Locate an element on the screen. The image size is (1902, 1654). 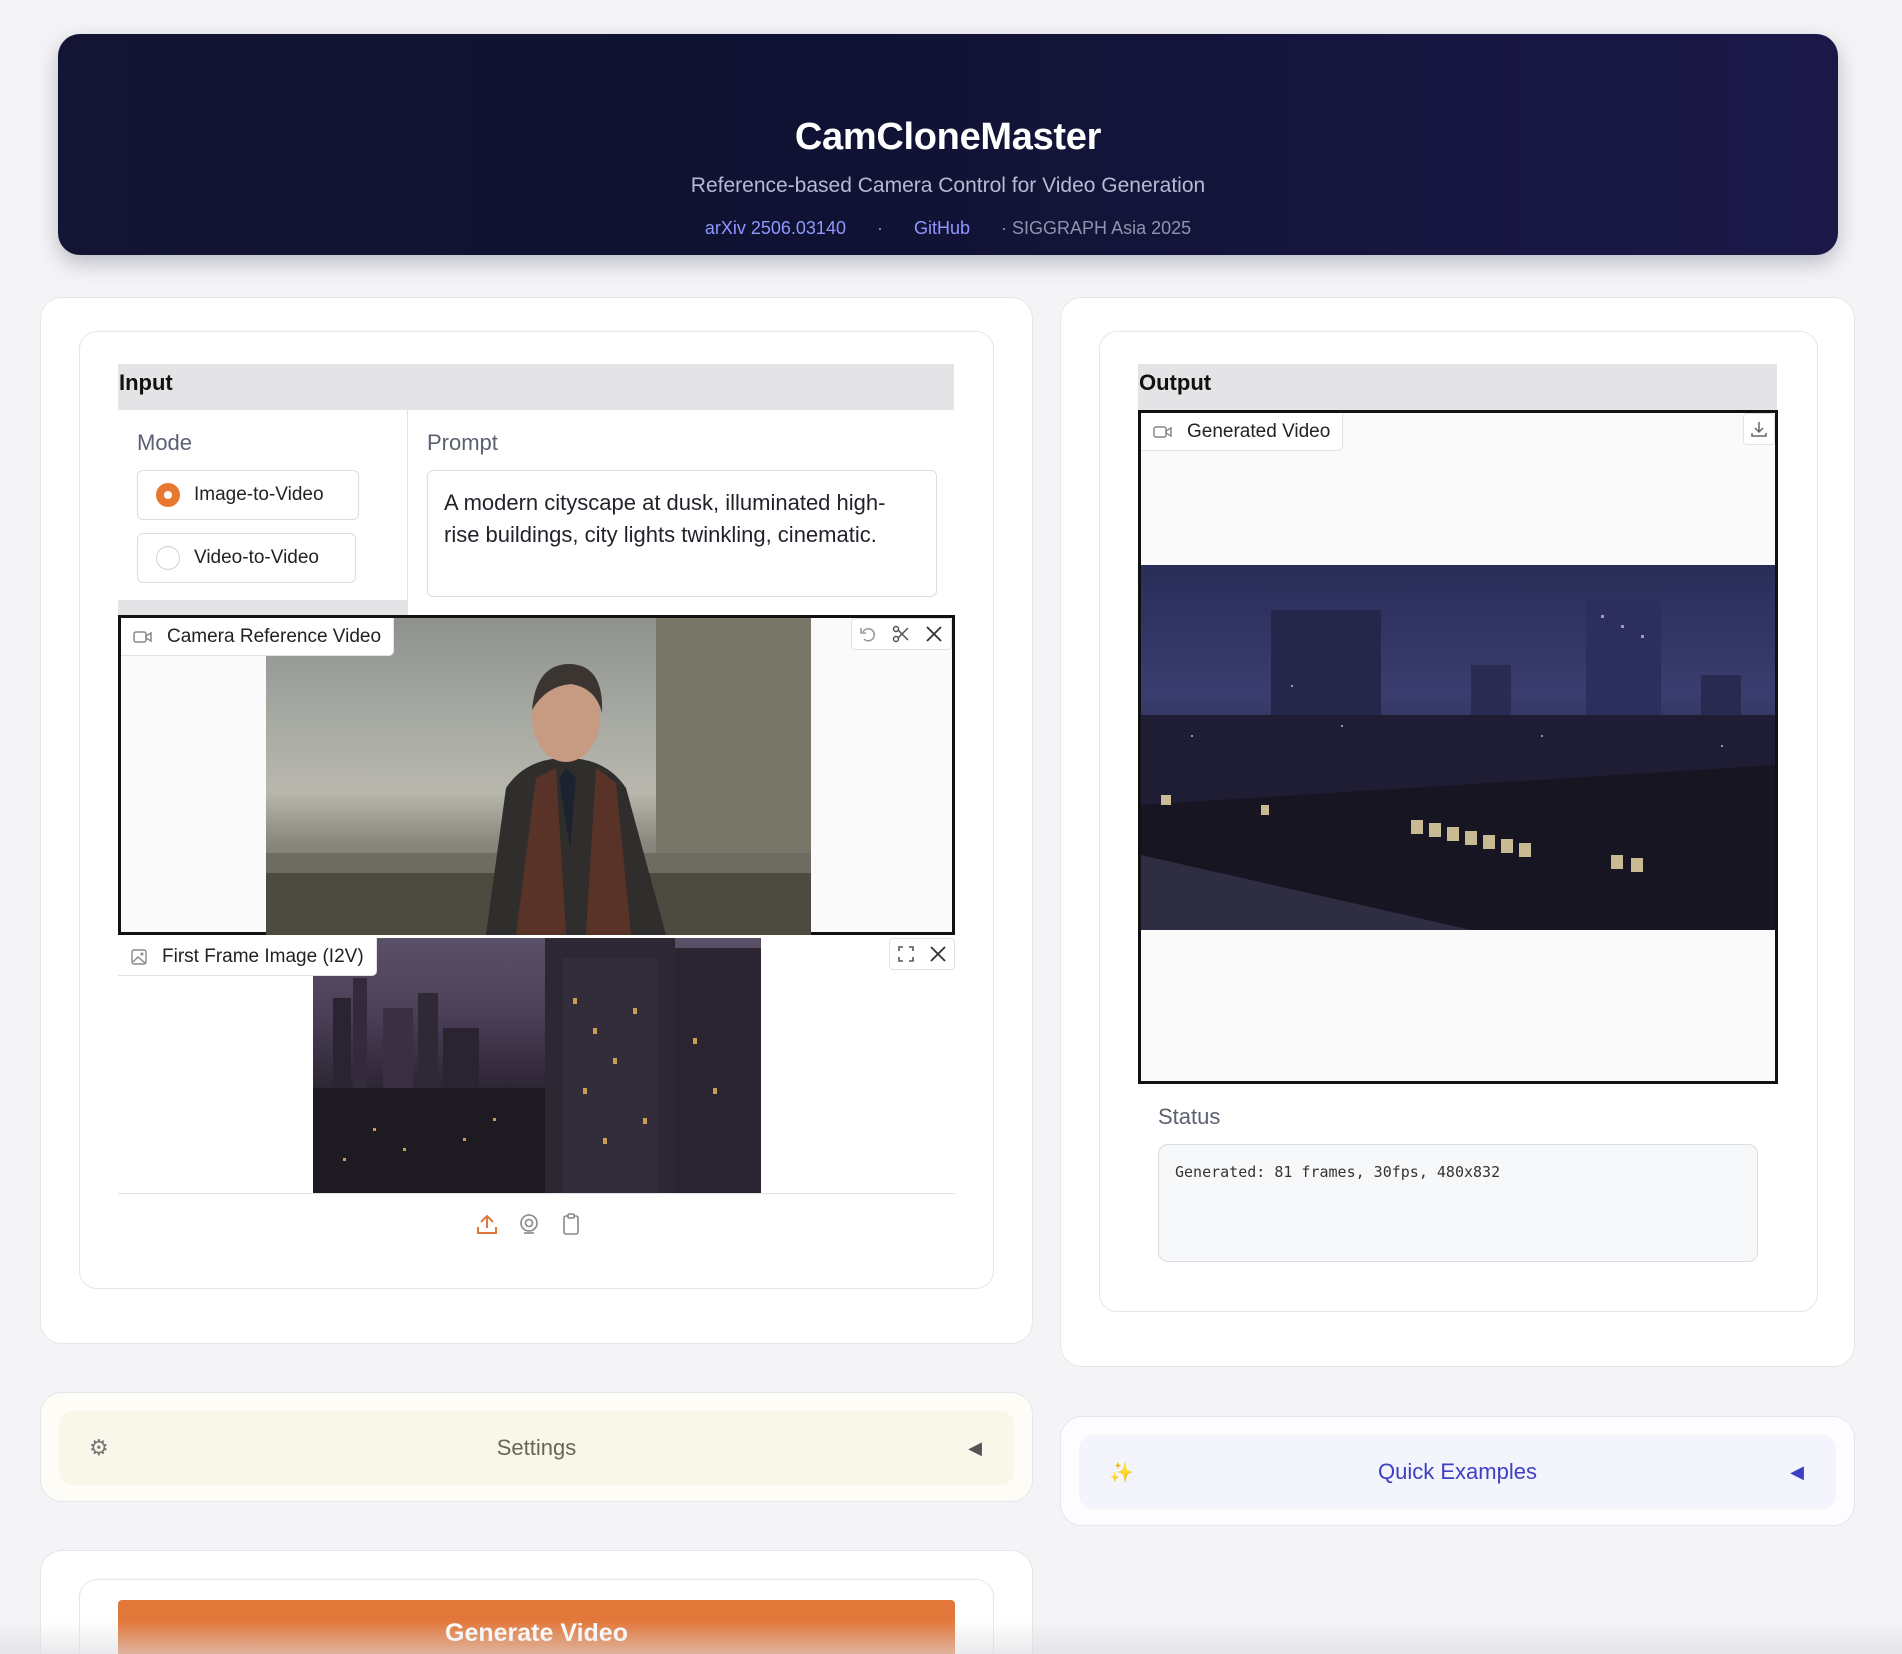
first-frame-preview is located at coordinates (537, 1066).